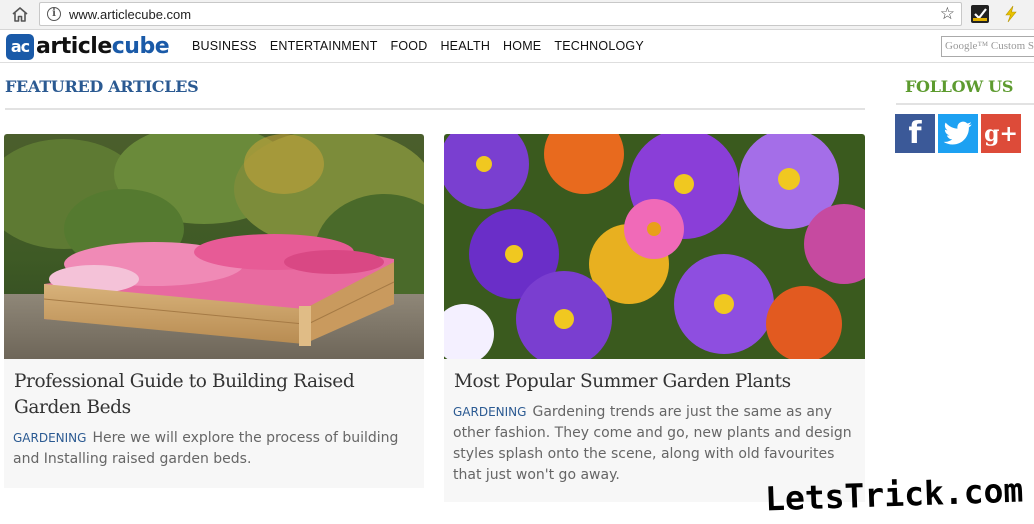  I want to click on extension-checkmark-icon, so click(980, 14).